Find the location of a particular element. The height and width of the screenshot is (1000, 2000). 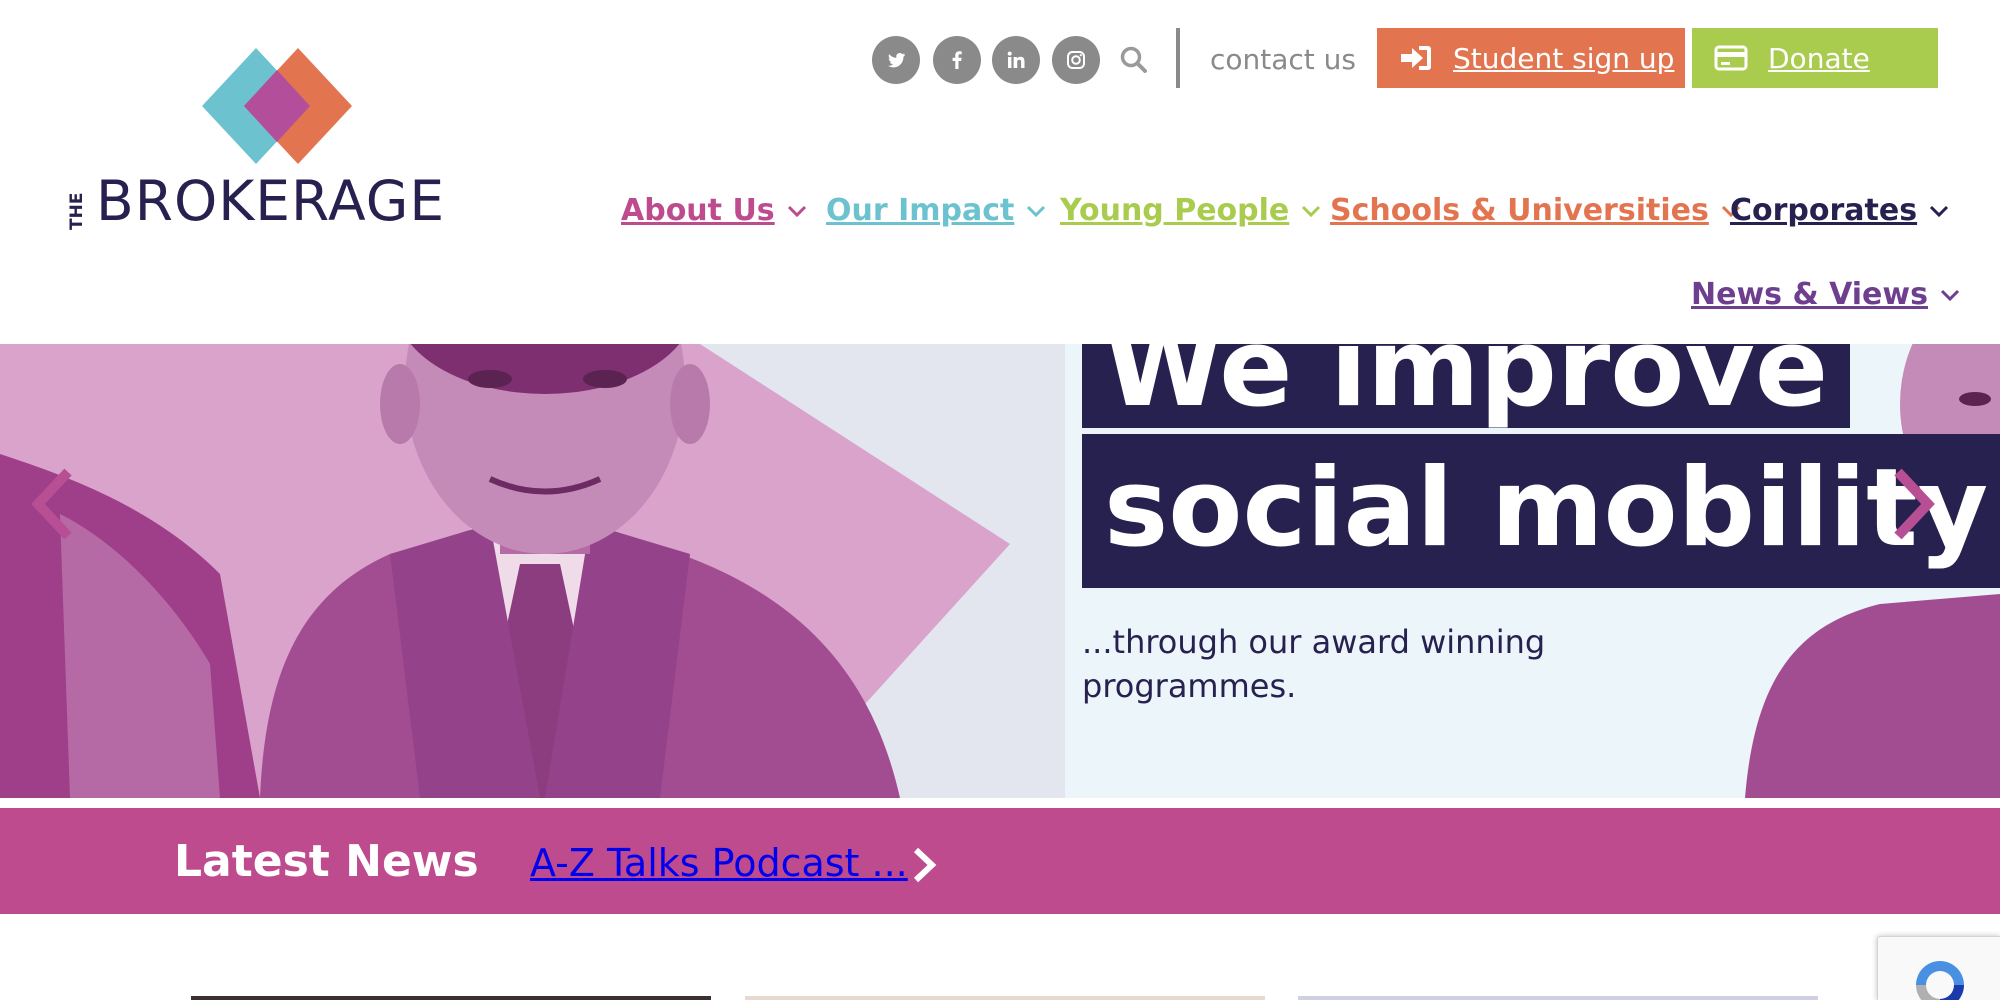

recaptcha-icon is located at coordinates (1940, 980).